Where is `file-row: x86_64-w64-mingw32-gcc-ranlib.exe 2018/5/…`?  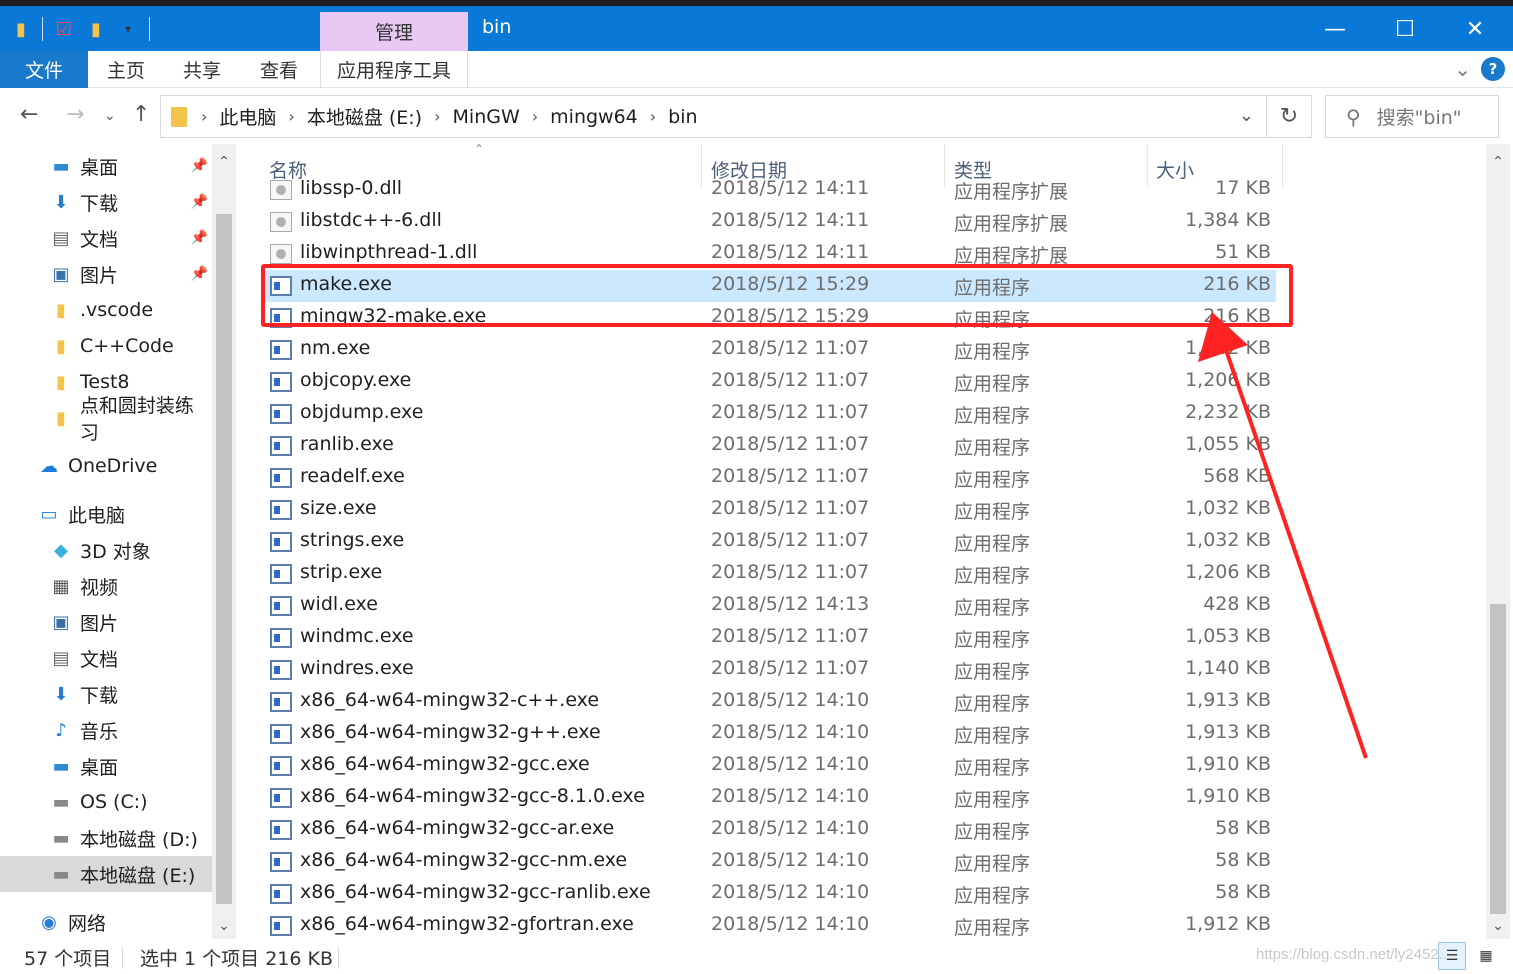 file-row: x86_64-w64-mingw32-gcc-ranlib.exe 2018/5/… is located at coordinates (769, 894).